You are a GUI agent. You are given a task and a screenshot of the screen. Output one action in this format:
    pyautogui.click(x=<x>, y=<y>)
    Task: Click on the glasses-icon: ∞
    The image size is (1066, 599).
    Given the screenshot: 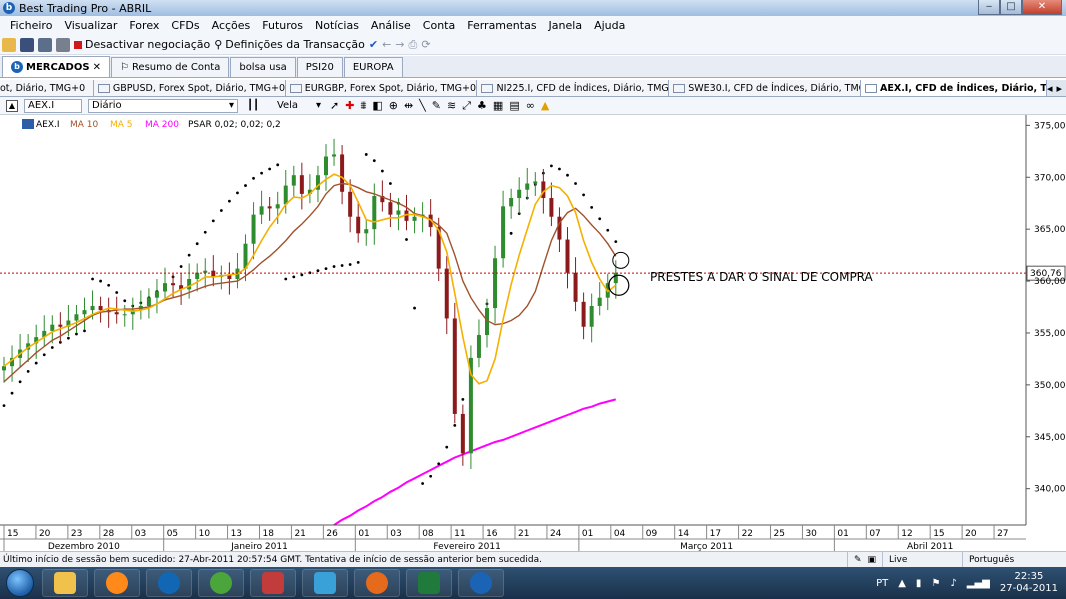 What is the action you would take?
    pyautogui.click(x=530, y=105)
    